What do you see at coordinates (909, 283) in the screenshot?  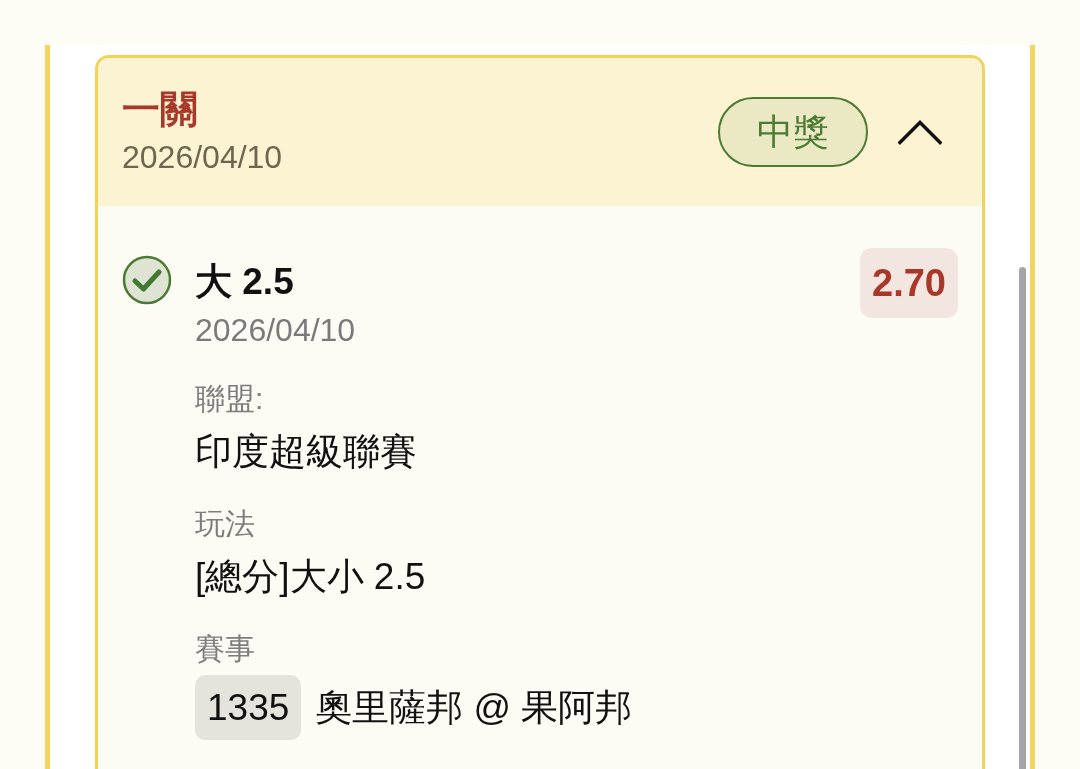 I see `odds-badge: 2.70` at bounding box center [909, 283].